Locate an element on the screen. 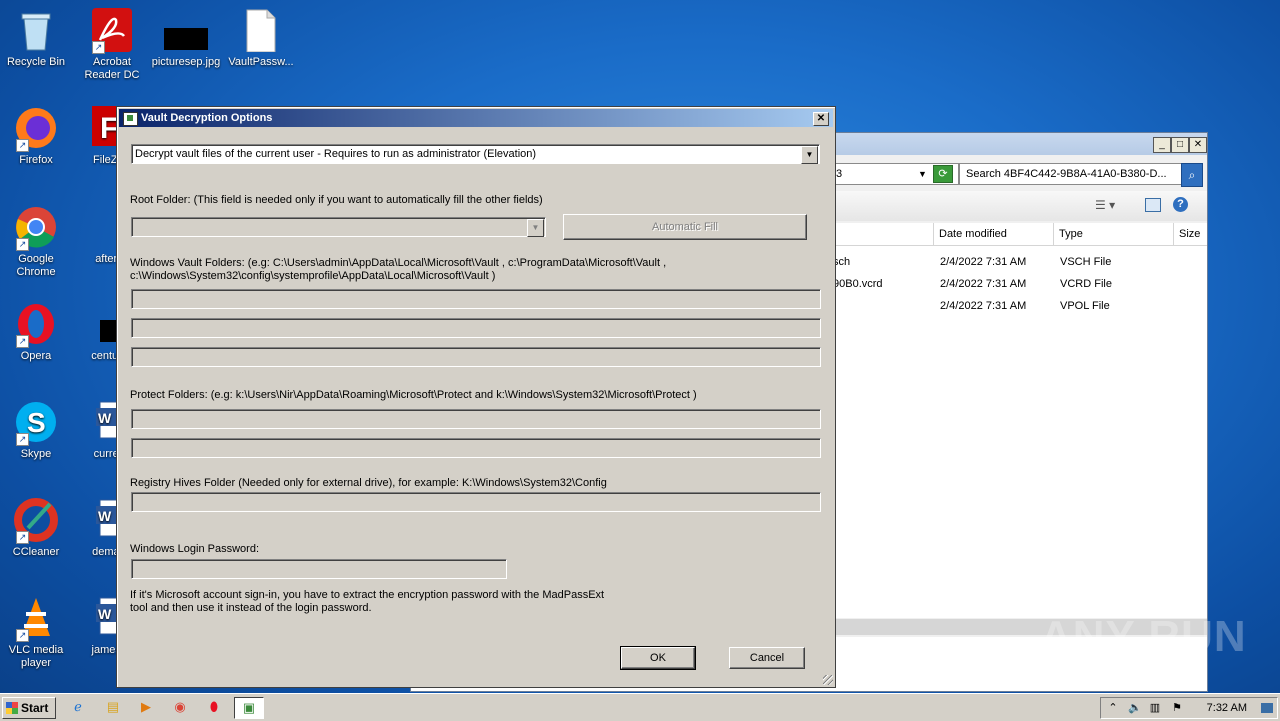 The image size is (1280, 721). chrome-icon: ↗ is located at coordinates (36, 228).